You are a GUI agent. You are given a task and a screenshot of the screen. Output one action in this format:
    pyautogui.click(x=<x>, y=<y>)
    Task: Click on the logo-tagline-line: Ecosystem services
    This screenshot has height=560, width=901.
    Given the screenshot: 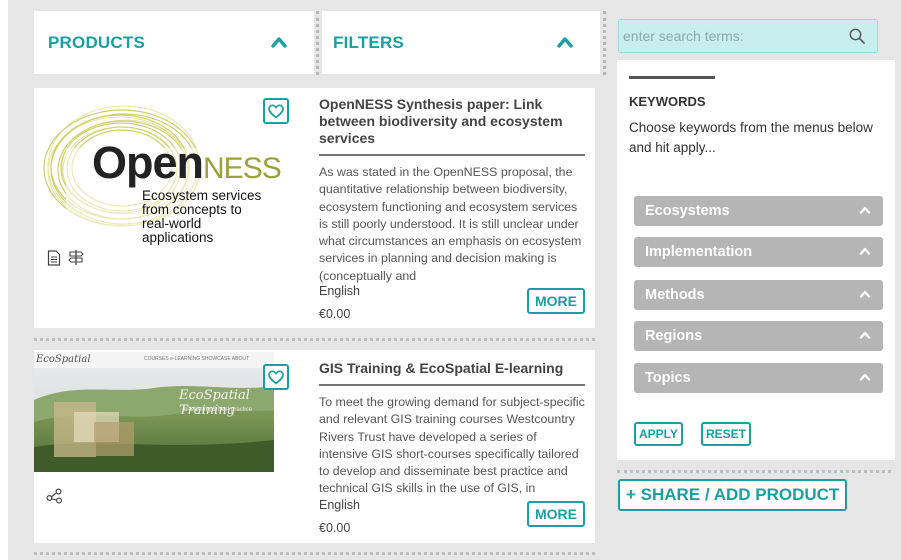 What is the action you would take?
    pyautogui.click(x=202, y=195)
    